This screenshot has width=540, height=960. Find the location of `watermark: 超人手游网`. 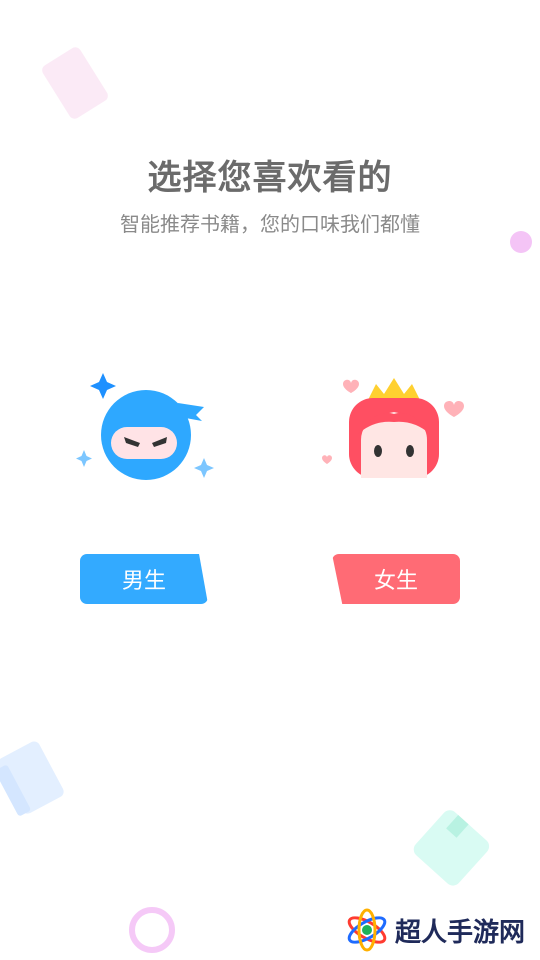

watermark: 超人手游网 is located at coordinates (440, 930).